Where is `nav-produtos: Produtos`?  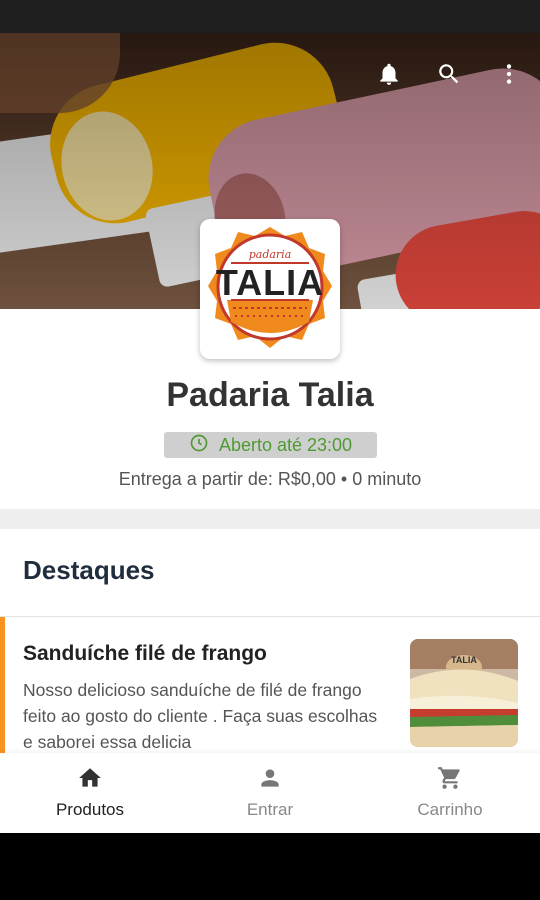 nav-produtos: Produtos is located at coordinates (90, 793).